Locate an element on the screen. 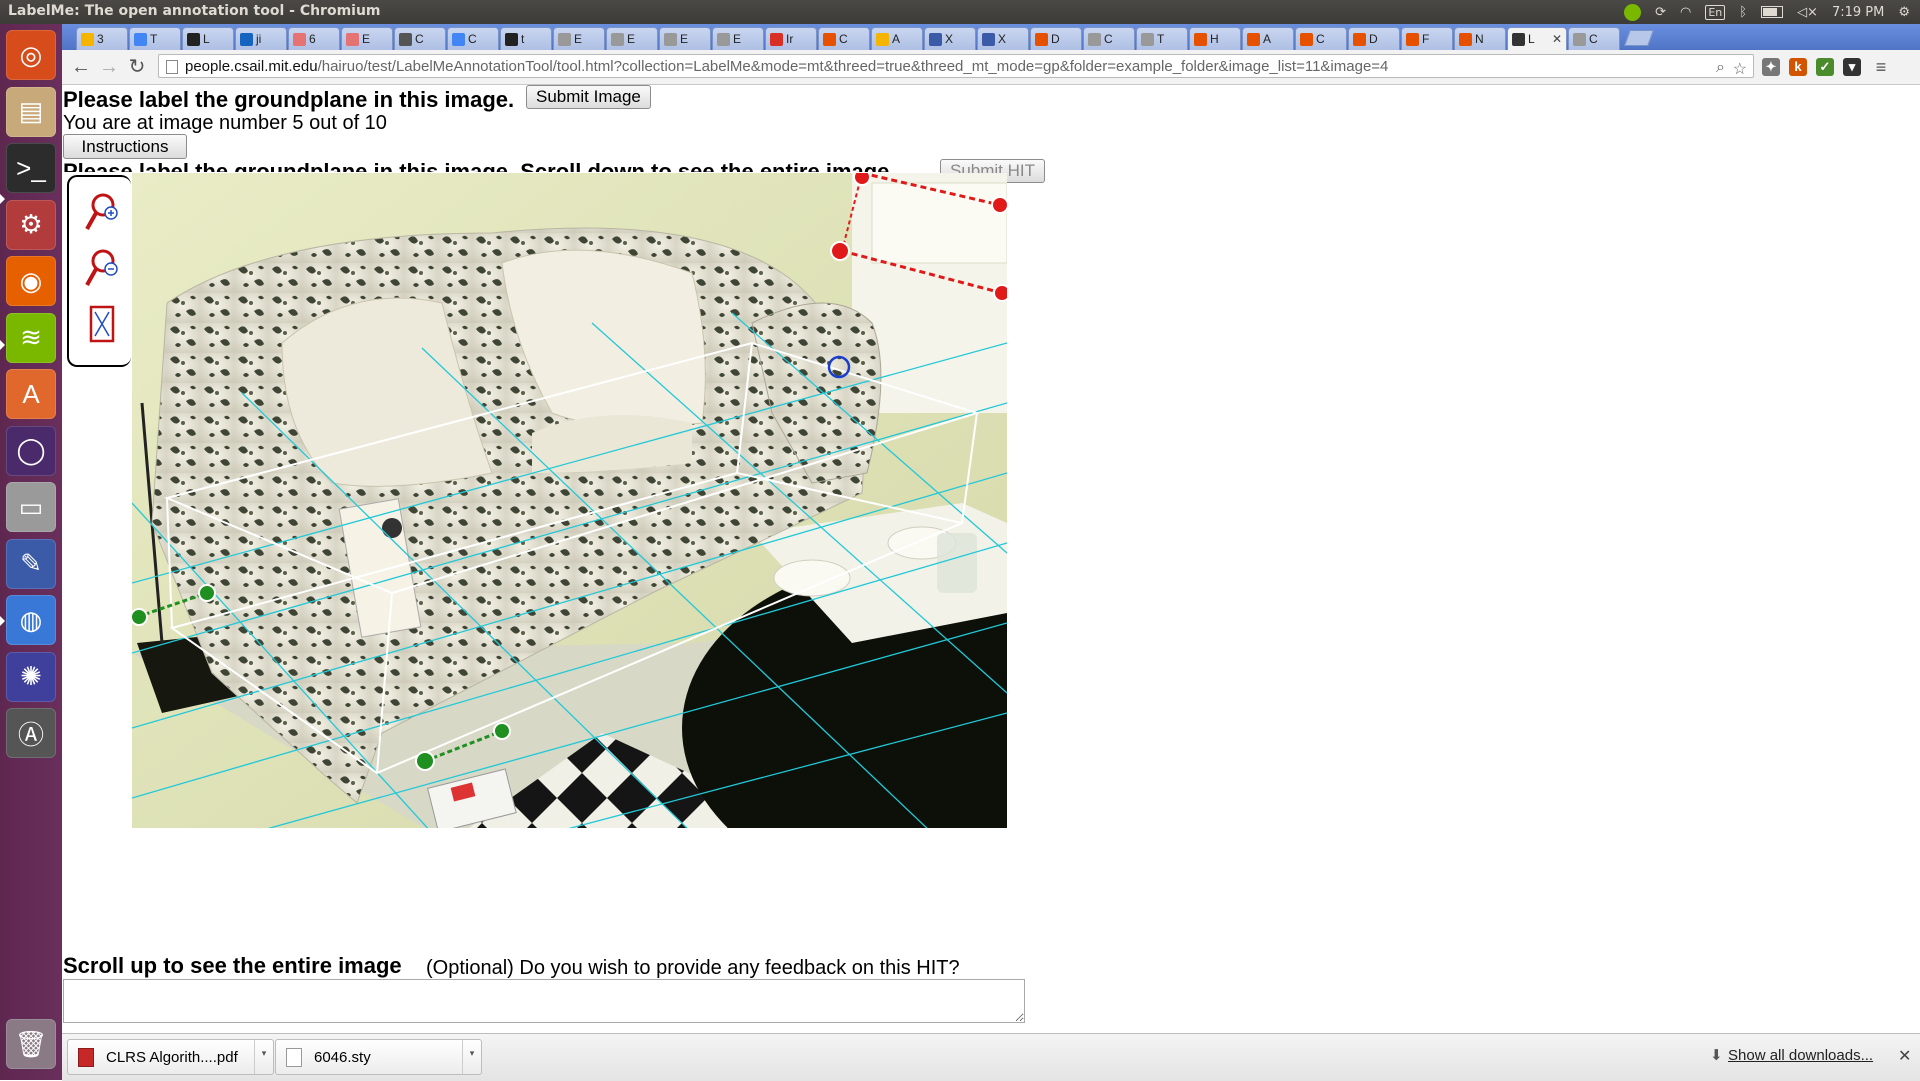 The height and width of the screenshot is (1081, 1920). submit-image-button: Submit Image is located at coordinates (588, 97).